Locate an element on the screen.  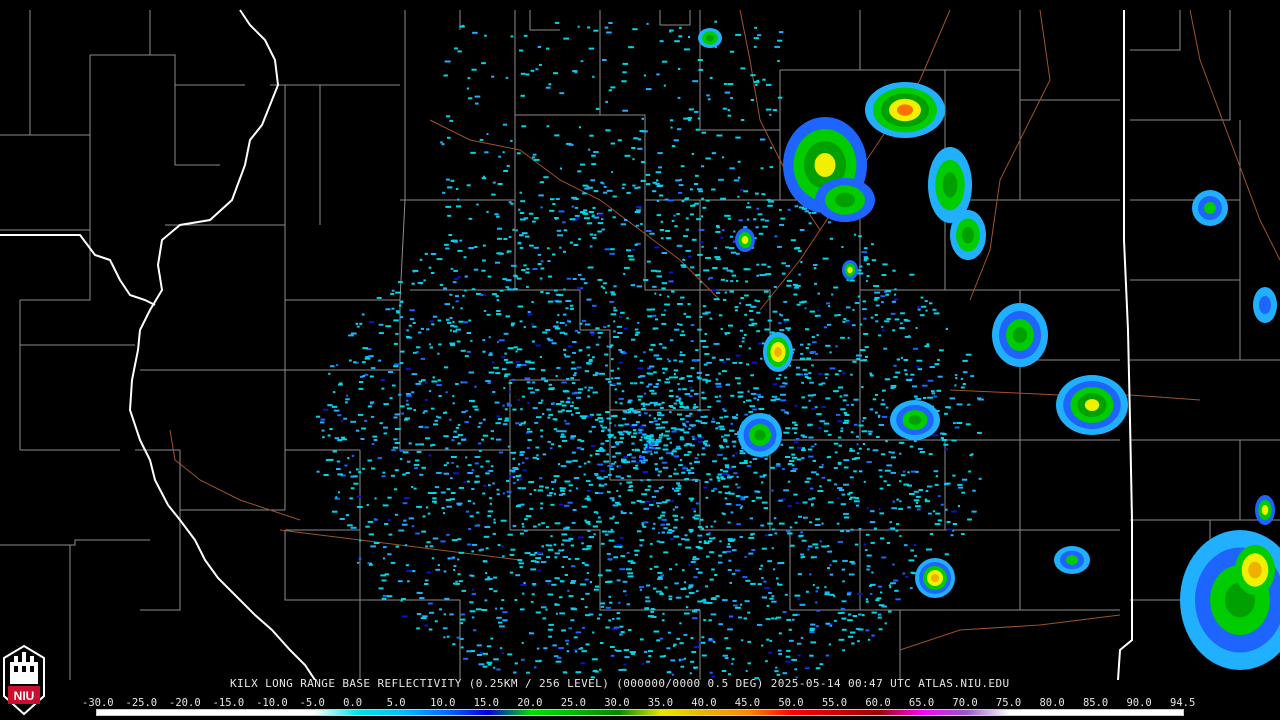
storm-cell-layer is located at coordinates (1255, 570).